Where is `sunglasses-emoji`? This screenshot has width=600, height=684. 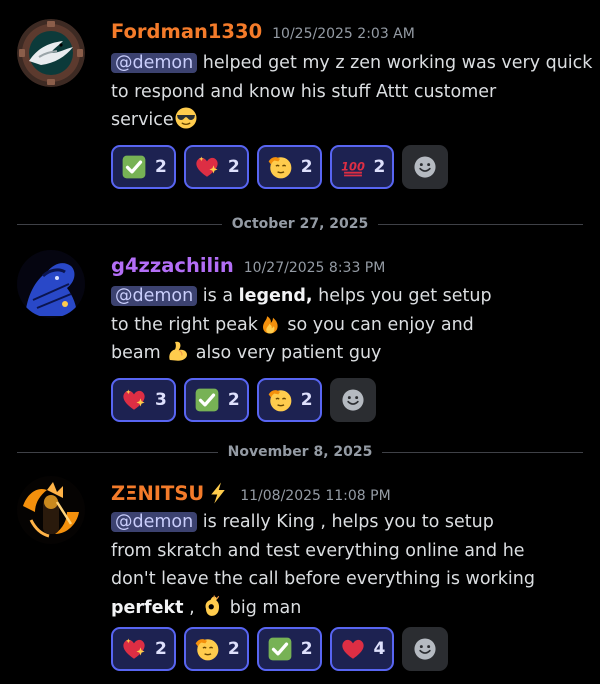
sunglasses-emoji is located at coordinates (186, 118).